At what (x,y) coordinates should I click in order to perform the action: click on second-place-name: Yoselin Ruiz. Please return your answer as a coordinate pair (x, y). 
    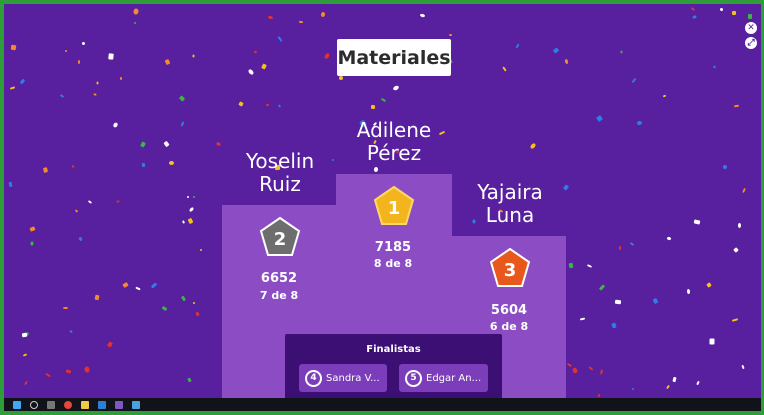
    Looking at the image, I should click on (280, 172).